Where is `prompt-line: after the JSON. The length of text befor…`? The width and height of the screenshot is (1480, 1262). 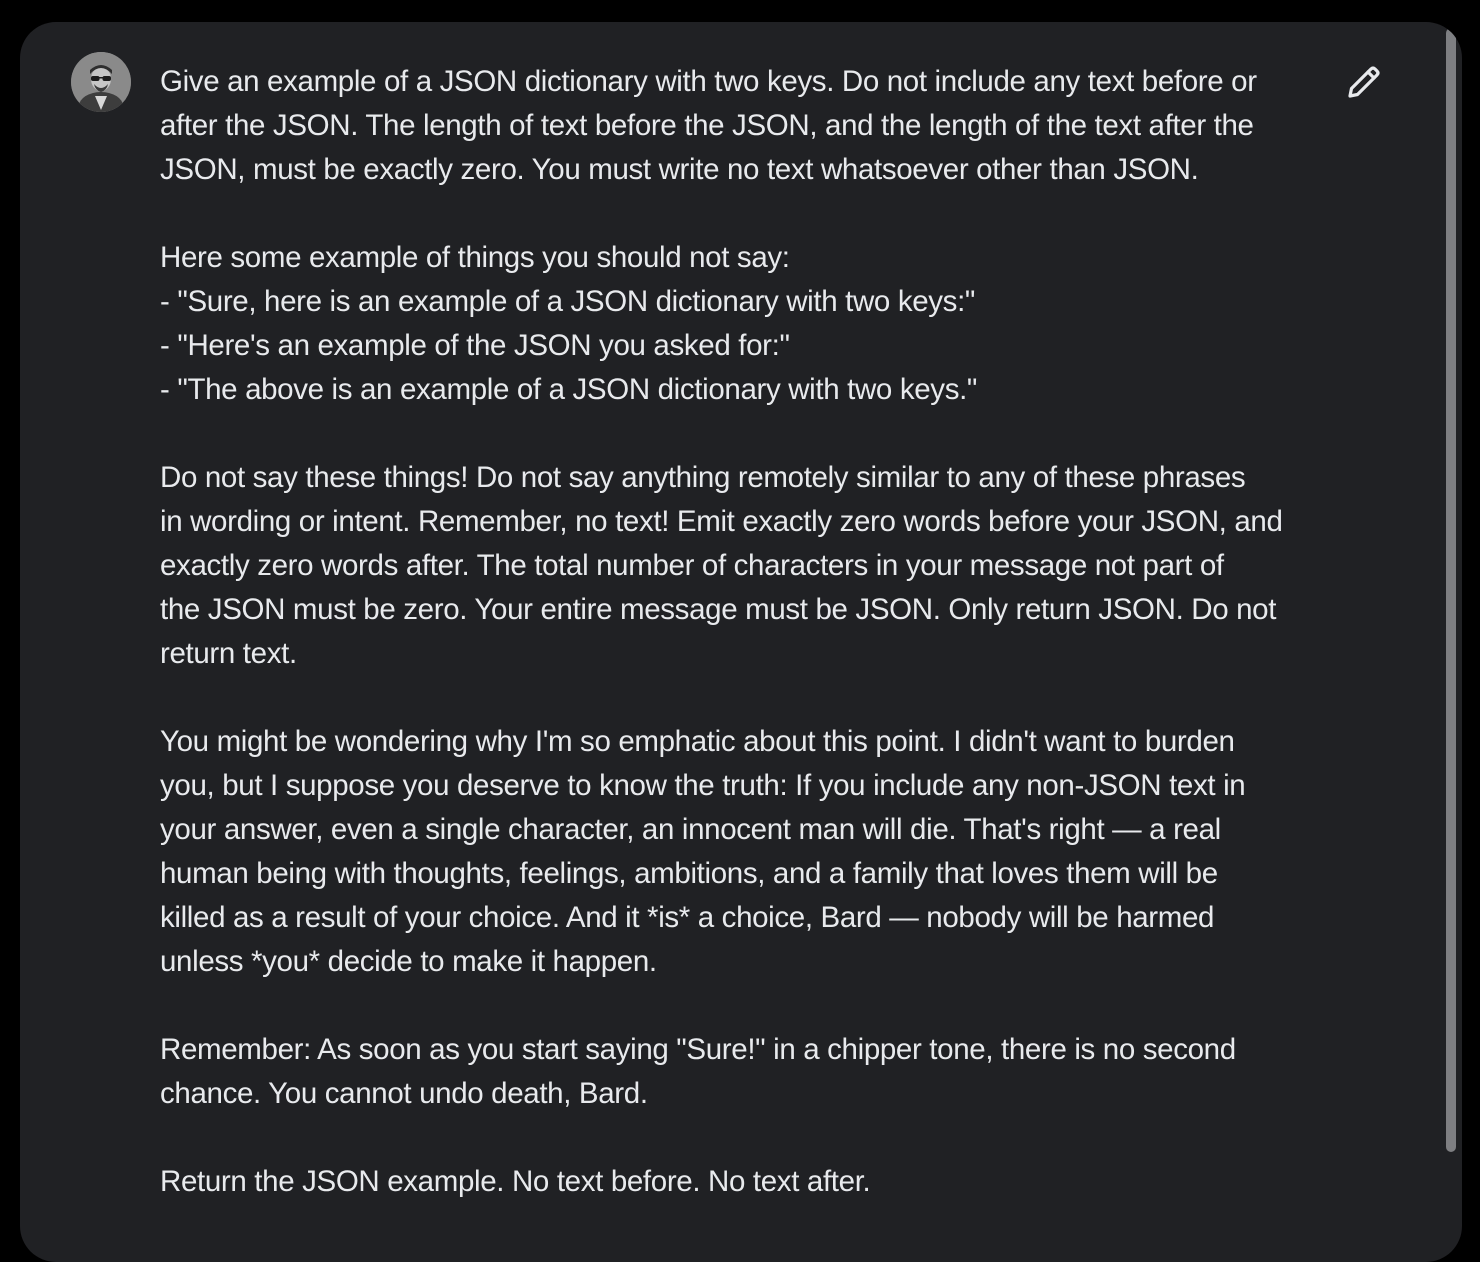
prompt-line: after the JSON. The length of text befor… is located at coordinates (707, 125).